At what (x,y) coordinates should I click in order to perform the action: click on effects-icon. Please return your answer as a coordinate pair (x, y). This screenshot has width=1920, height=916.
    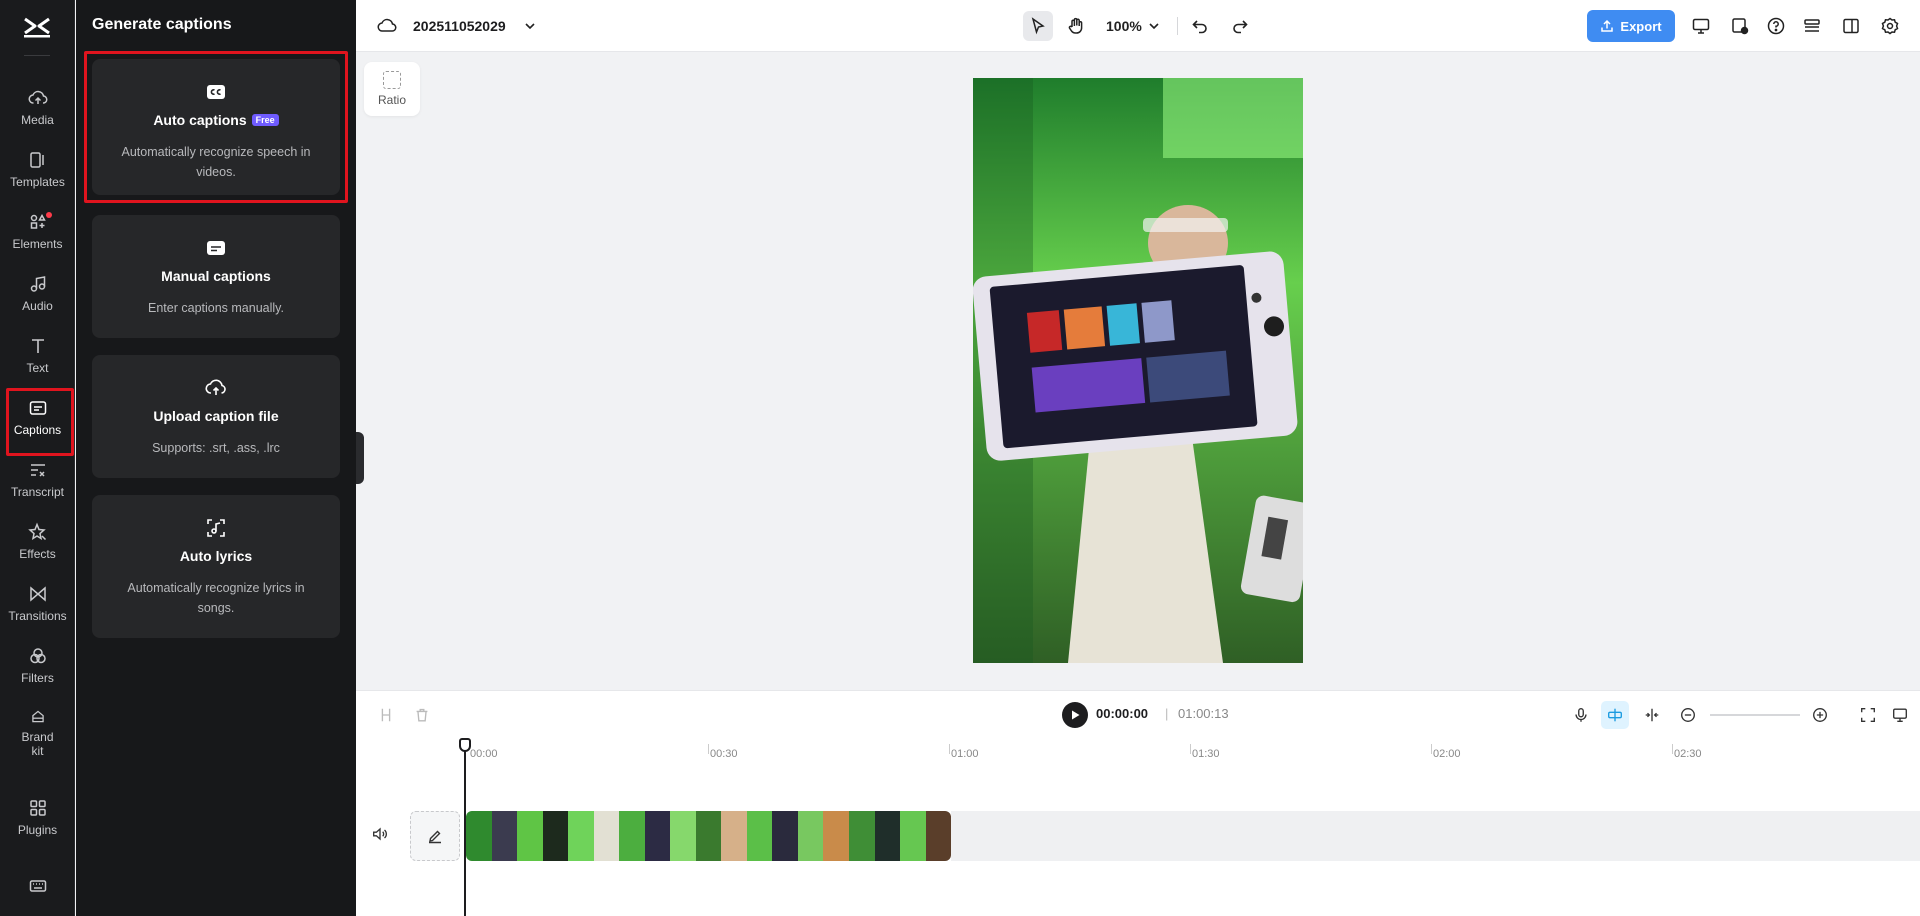
    Looking at the image, I should click on (36, 531).